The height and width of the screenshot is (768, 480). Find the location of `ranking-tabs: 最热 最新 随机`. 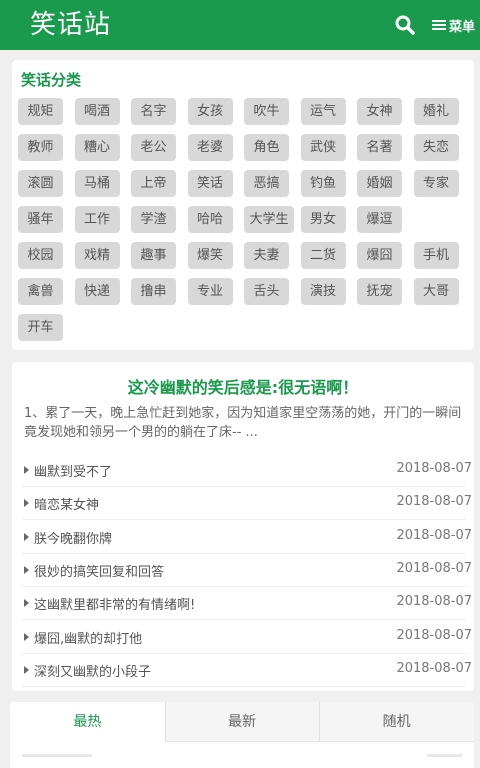

ranking-tabs: 最热 最新 随机 is located at coordinates (242, 735).